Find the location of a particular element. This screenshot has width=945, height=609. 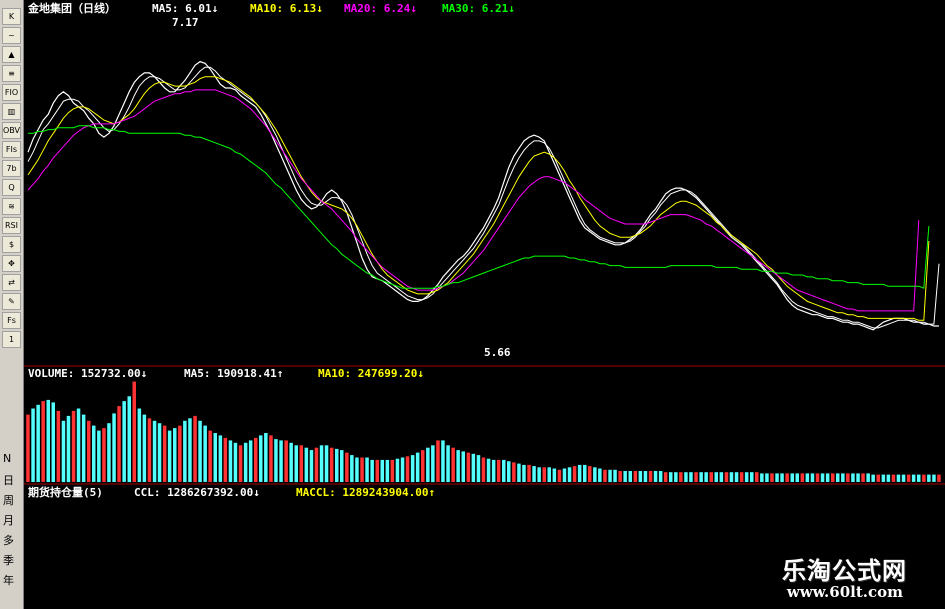

period-label-2: 周 is located at coordinates (8, 500).